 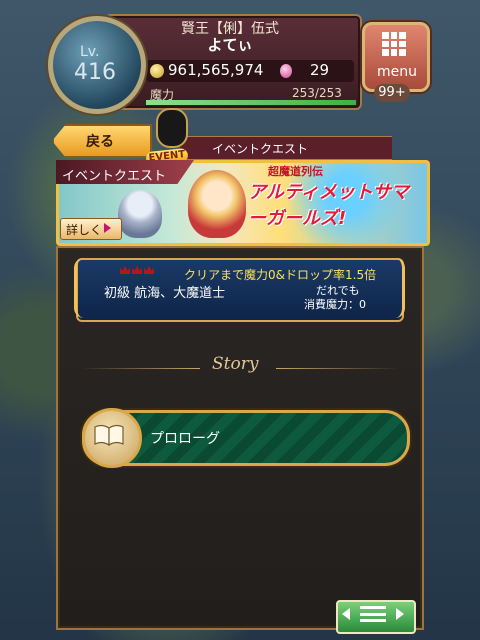 I want to click on mana-bar, so click(x=251, y=102).